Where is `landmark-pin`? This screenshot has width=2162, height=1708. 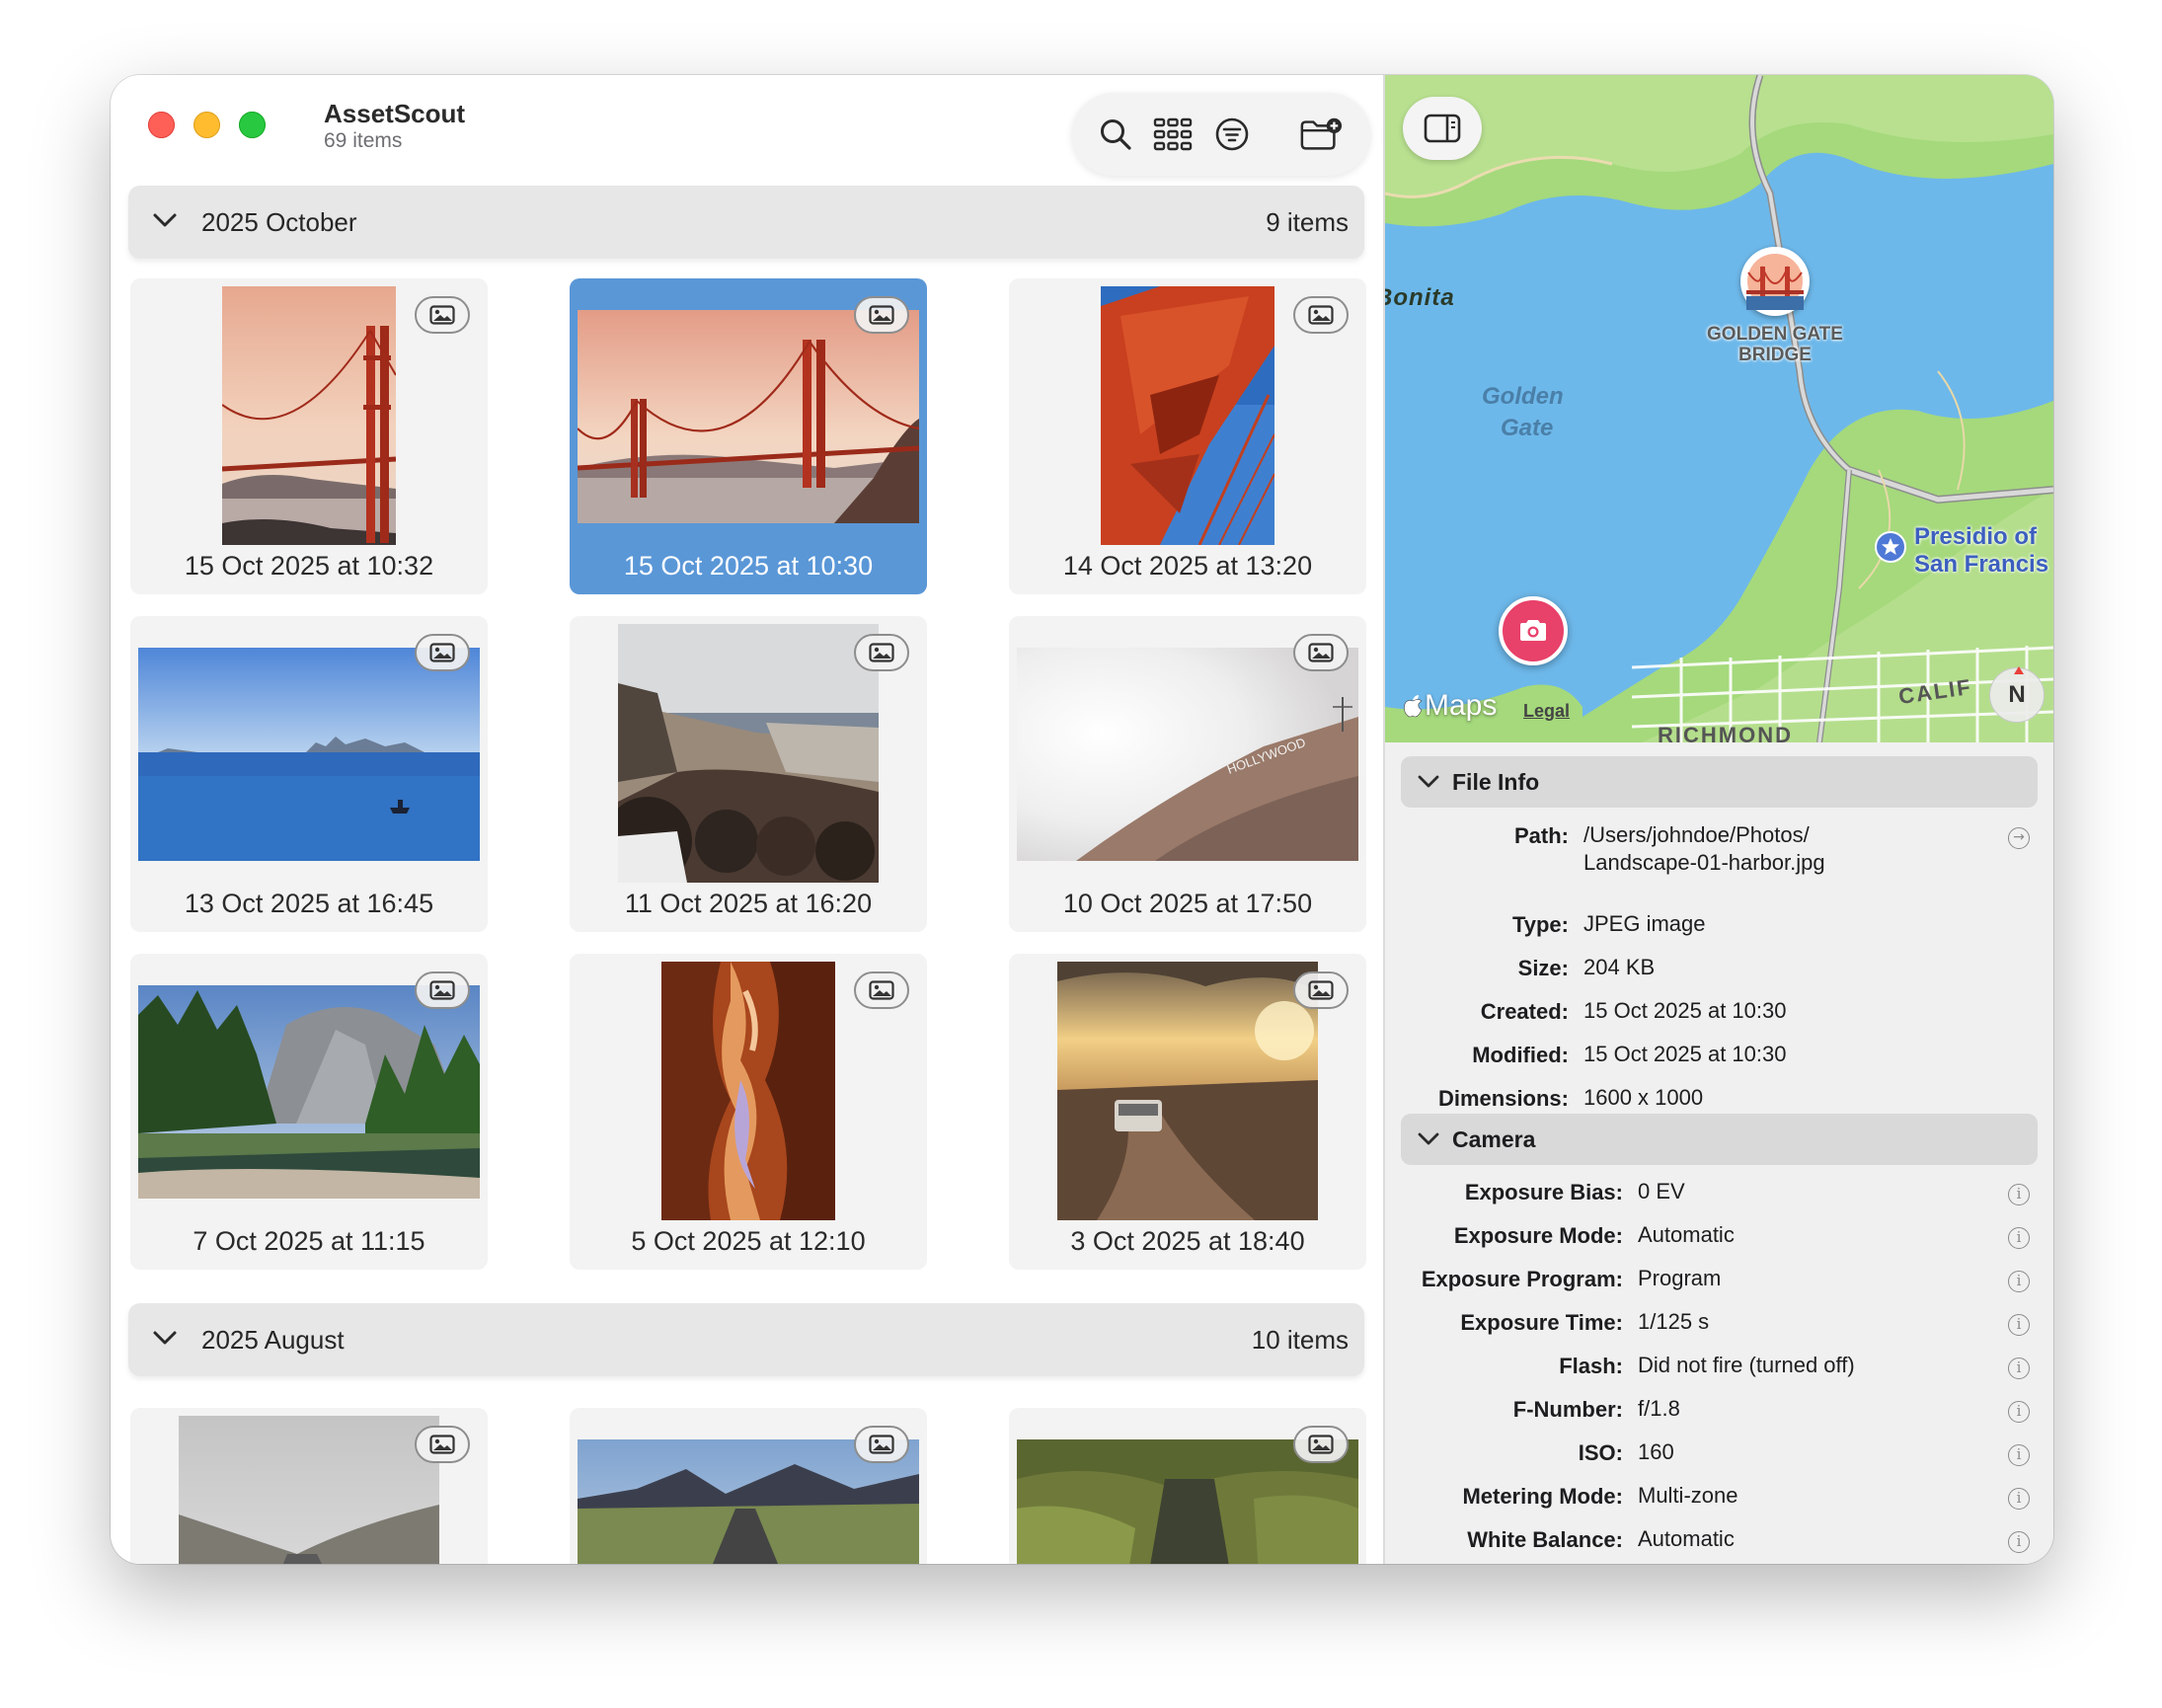
landmark-pin is located at coordinates (1775, 281).